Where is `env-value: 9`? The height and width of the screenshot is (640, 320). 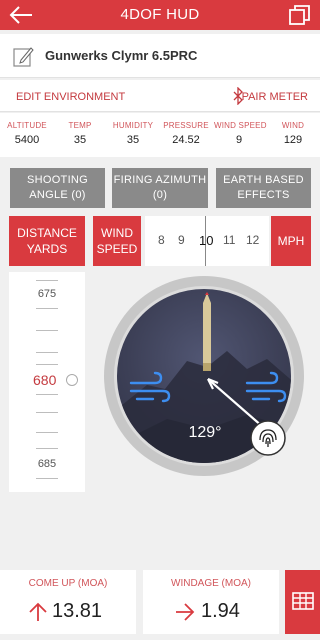
env-value: 9 is located at coordinates (239, 140).